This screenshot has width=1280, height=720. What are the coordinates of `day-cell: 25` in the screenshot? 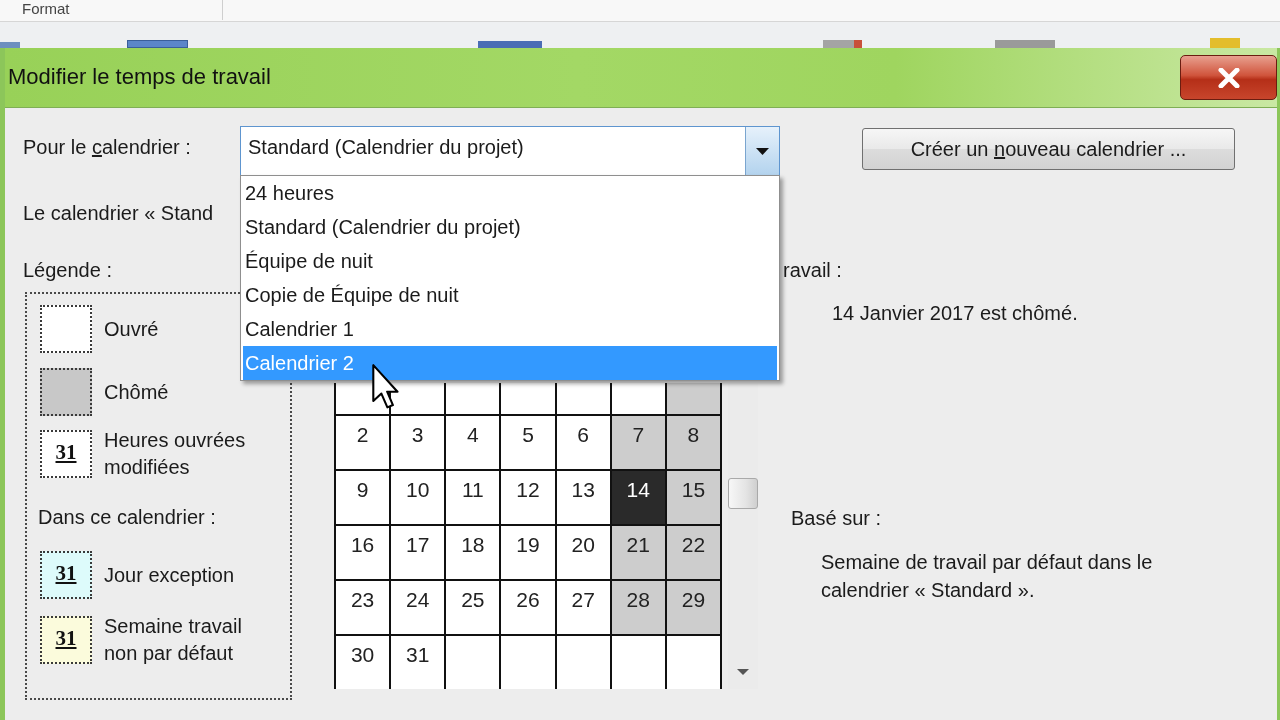 It's located at (473, 607).